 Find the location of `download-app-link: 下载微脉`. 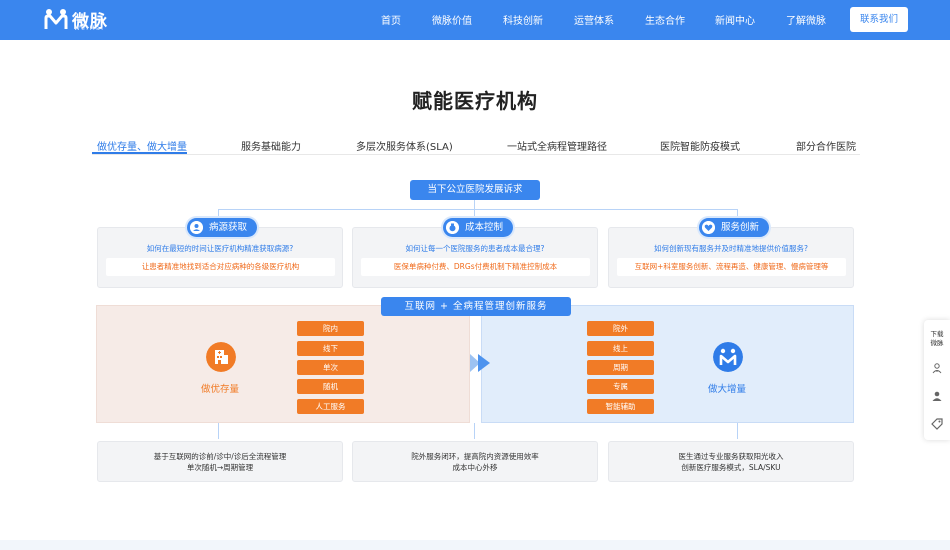

download-app-link: 下载微脉 is located at coordinates (937, 339).